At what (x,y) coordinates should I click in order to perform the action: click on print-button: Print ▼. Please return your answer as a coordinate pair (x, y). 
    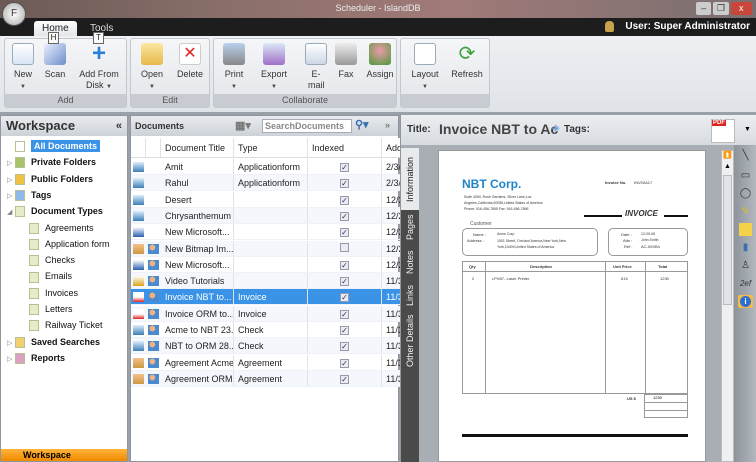
    Looking at the image, I should click on (234, 68).